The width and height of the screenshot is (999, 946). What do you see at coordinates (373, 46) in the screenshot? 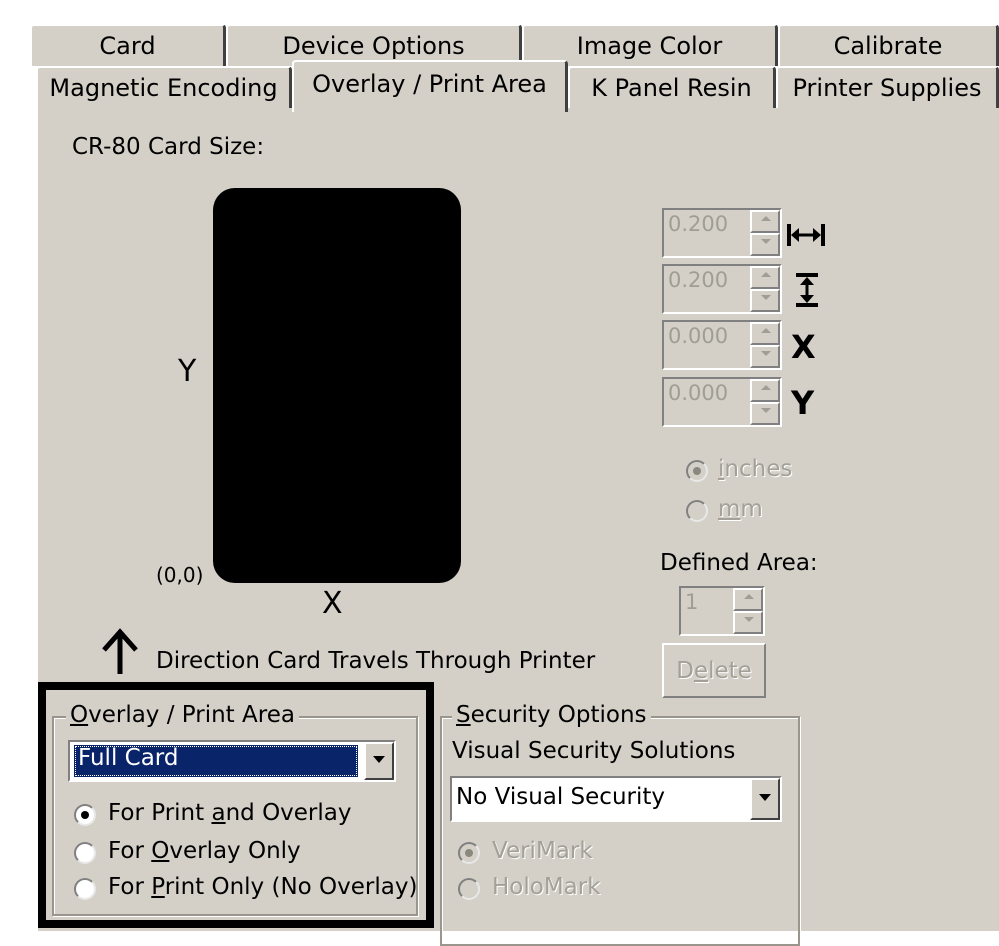
I see `tab-device-options-label: Device Options` at bounding box center [373, 46].